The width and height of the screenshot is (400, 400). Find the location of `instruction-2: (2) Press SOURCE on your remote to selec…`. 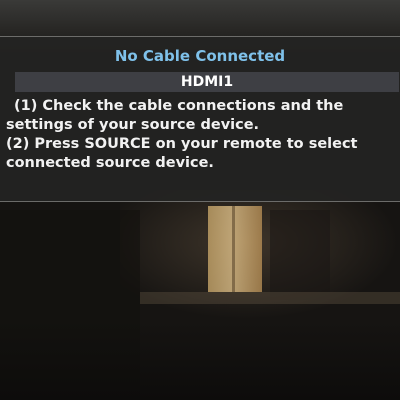

instruction-2: (2) Press SOURCE on your remote to selec… is located at coordinates (182, 153).